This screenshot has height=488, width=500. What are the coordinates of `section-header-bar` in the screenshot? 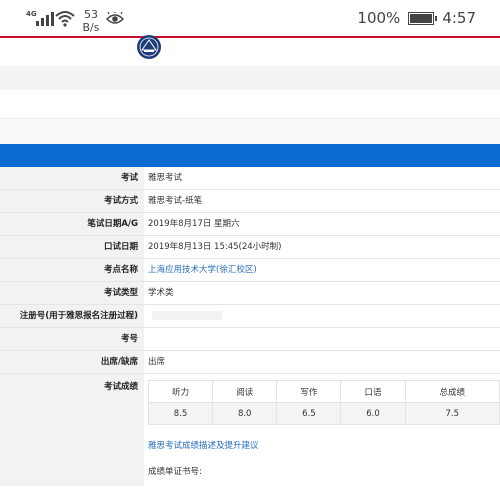 It's located at (250, 155).